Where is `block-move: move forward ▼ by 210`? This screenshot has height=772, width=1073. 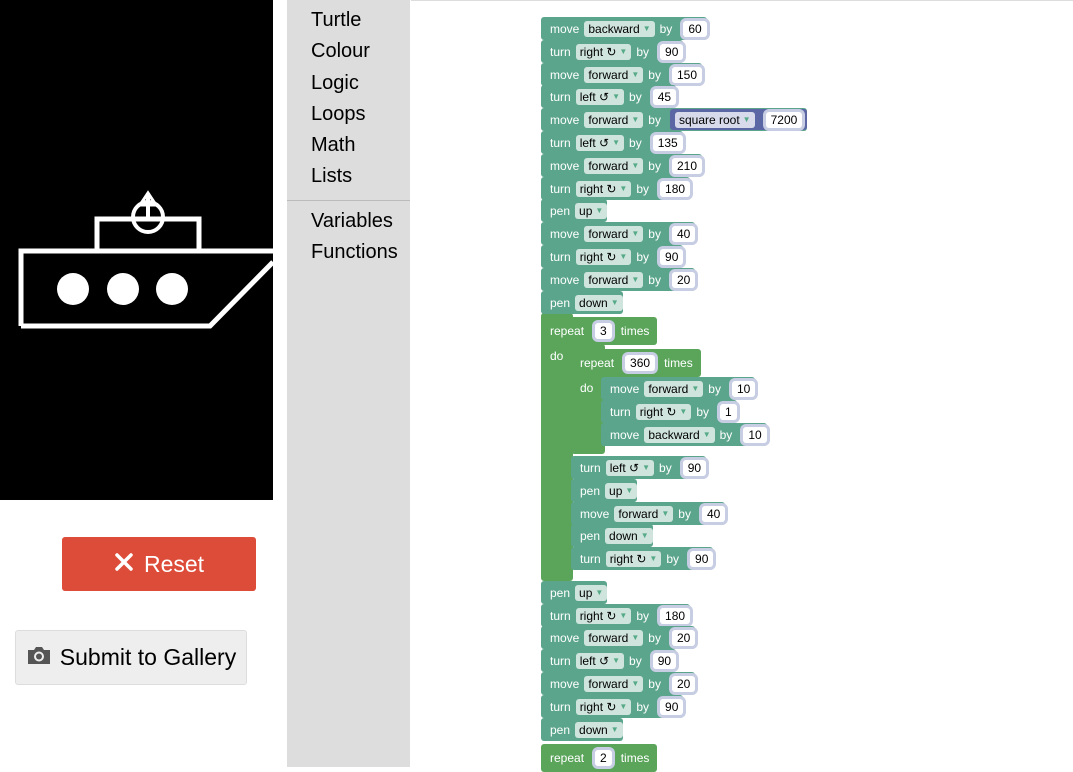 block-move: move forward ▼ by 210 is located at coordinates (621, 165).